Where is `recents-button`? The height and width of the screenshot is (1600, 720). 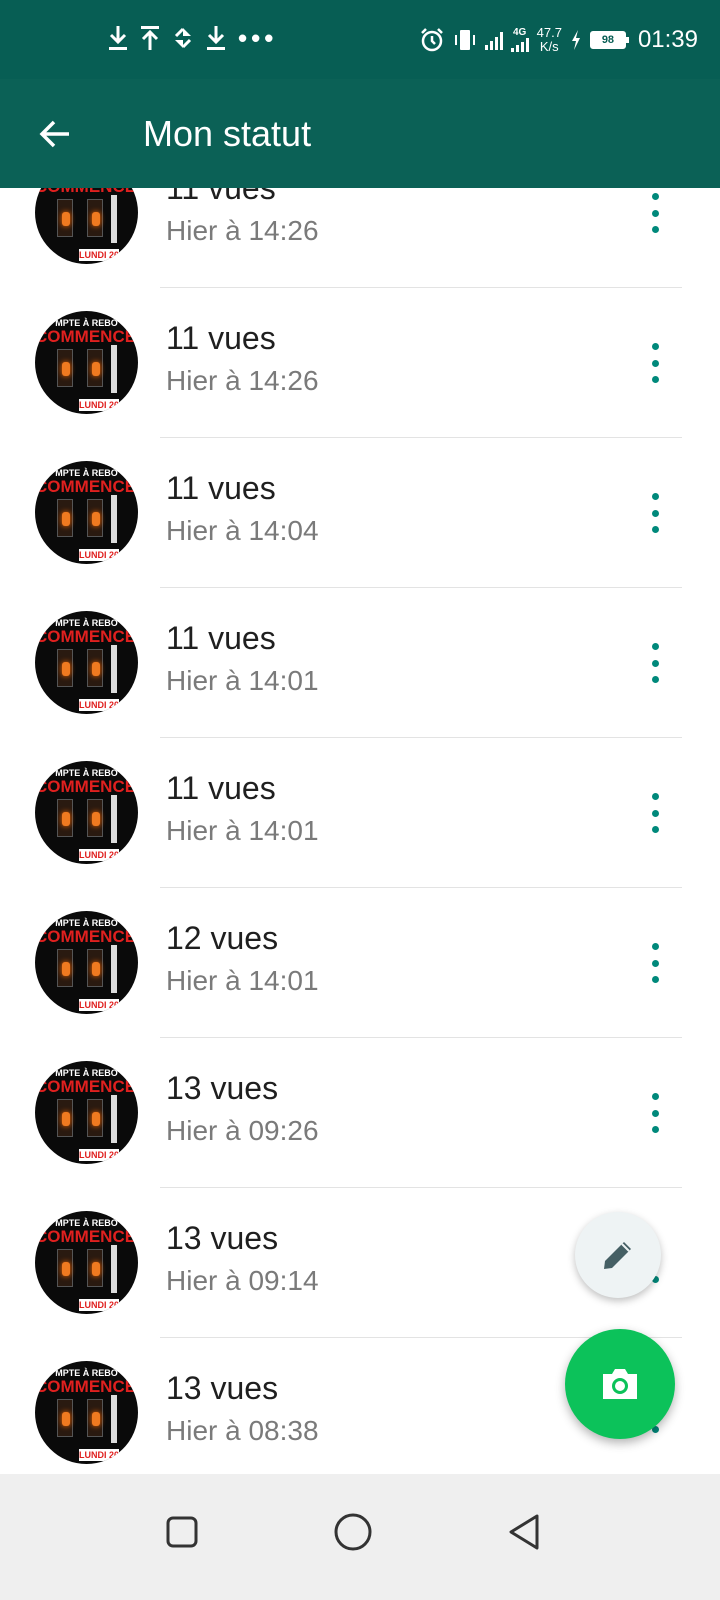 recents-button is located at coordinates (182, 1532).